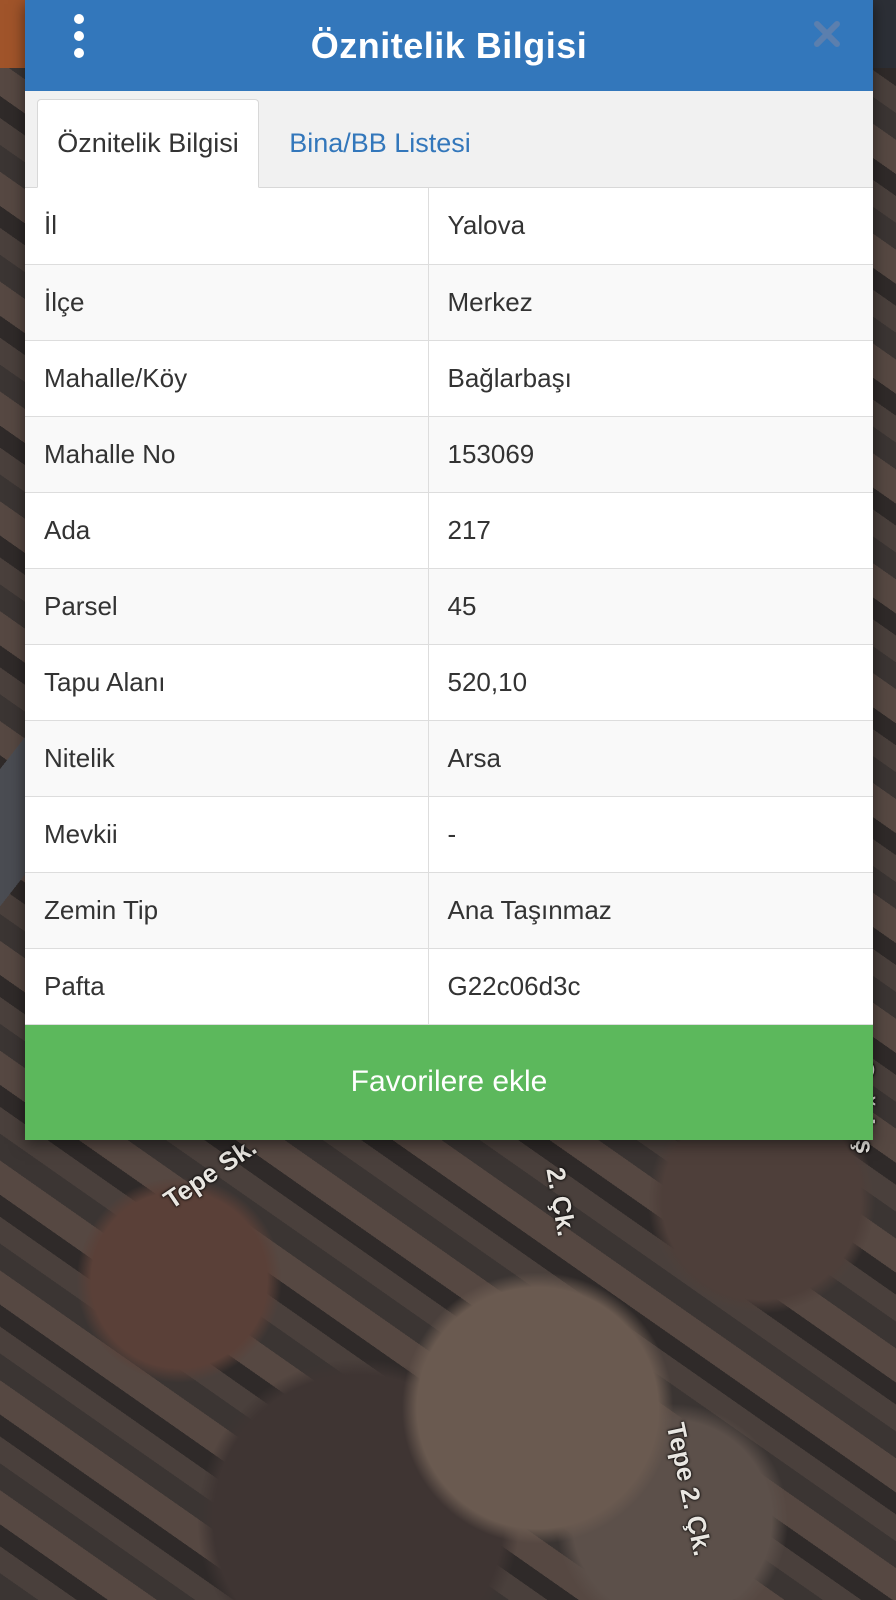 The height and width of the screenshot is (1600, 896). I want to click on attribute-key: Pafta, so click(227, 986).